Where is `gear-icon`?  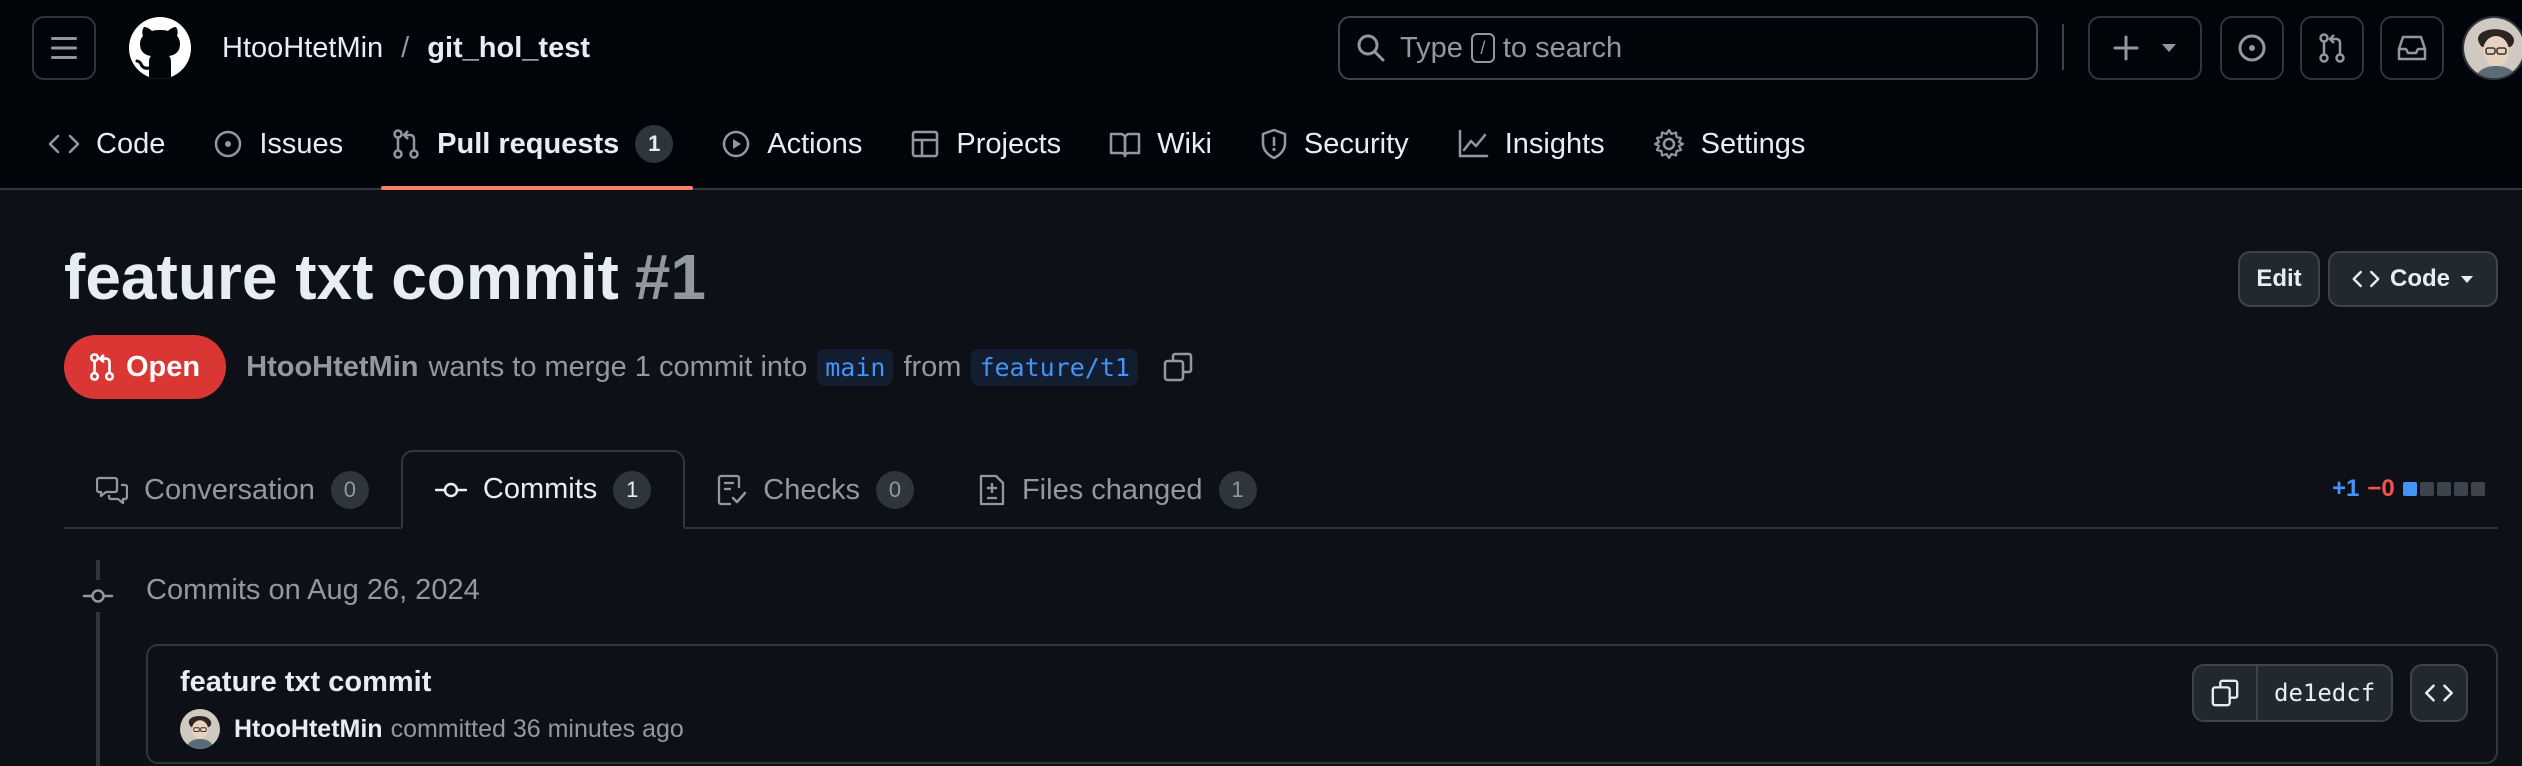 gear-icon is located at coordinates (1668, 144).